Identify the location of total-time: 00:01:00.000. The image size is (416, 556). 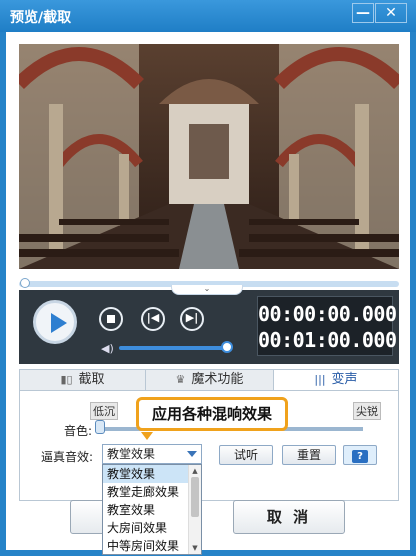
(327, 340).